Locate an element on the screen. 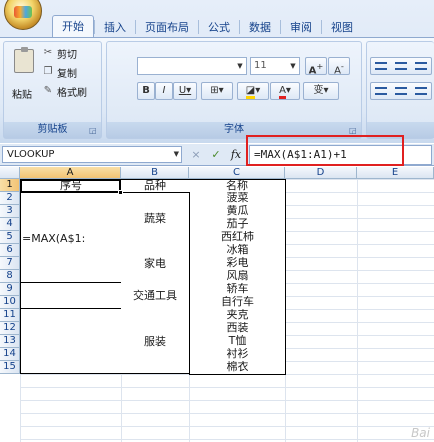 The height and width of the screenshot is (442, 434). name-cell: 衬衫 is located at coordinates (237, 355).